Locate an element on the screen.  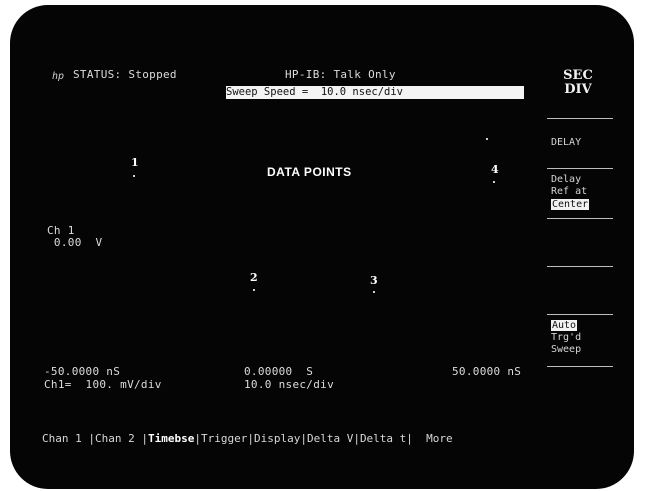
overlay-title: DATA POINTS is located at coordinates (309, 172).